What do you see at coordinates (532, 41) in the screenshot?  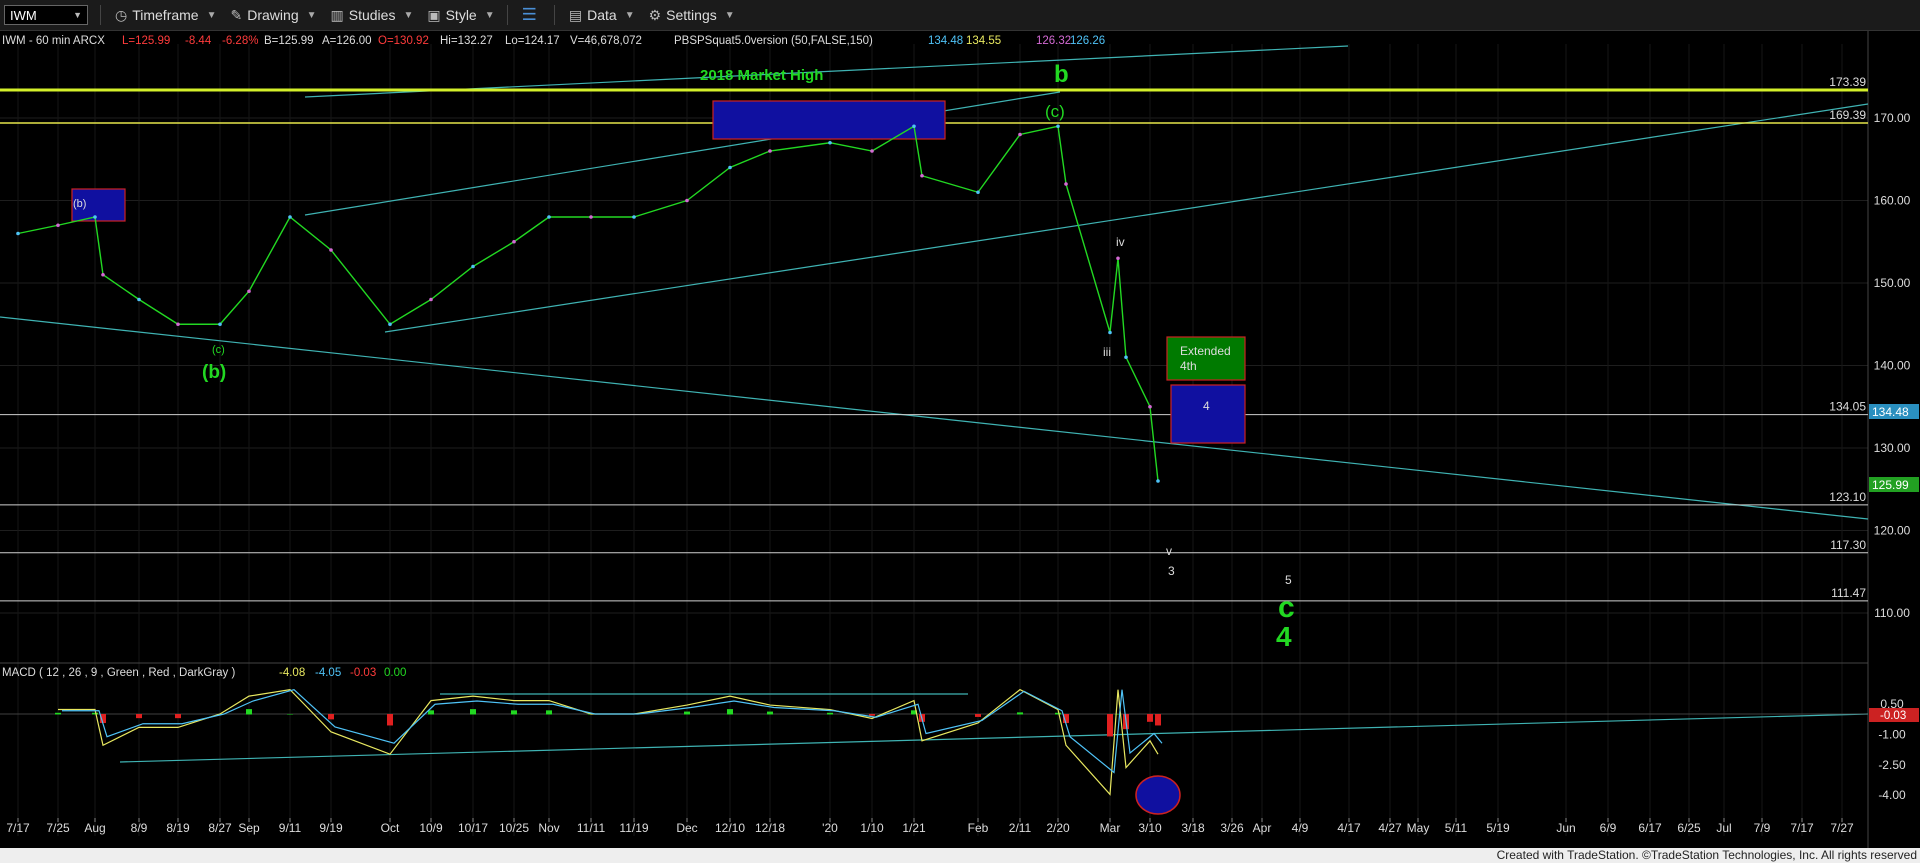 I see `low-price: Lo=124.17` at bounding box center [532, 41].